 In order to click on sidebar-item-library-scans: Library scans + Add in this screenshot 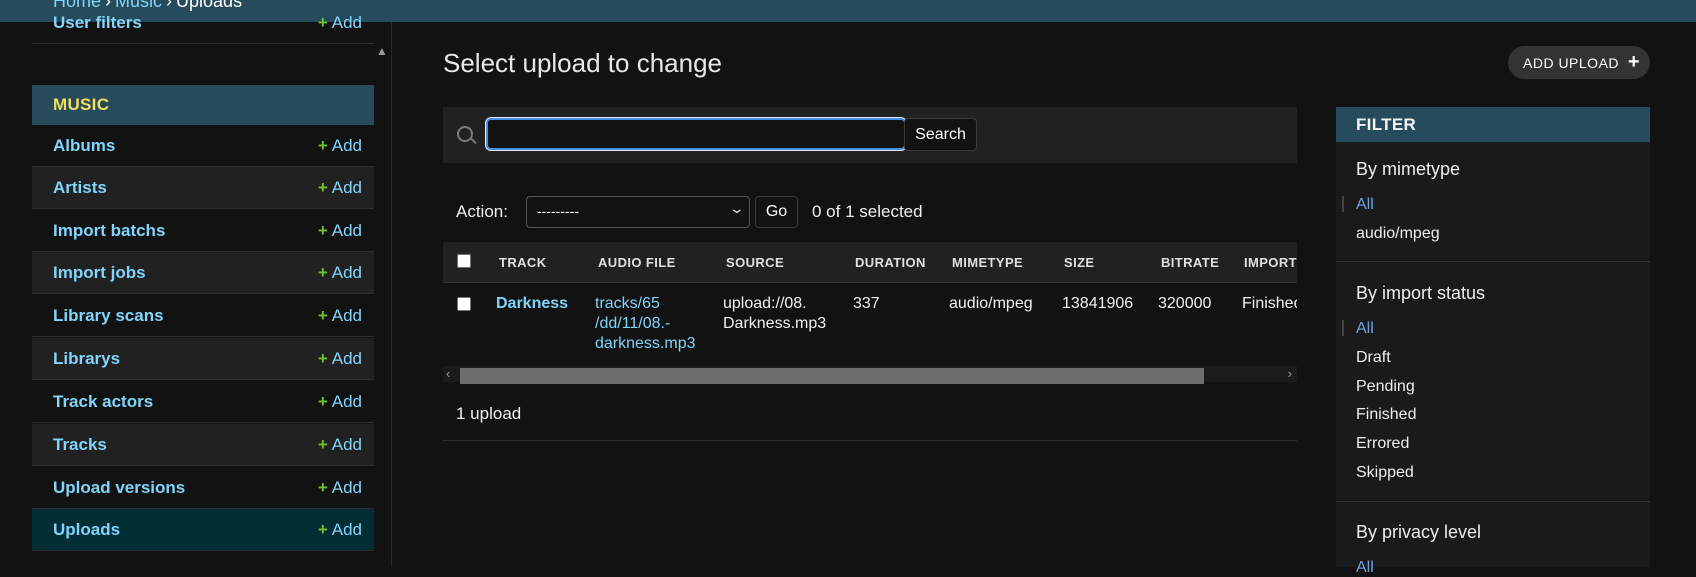, I will do `click(203, 316)`.